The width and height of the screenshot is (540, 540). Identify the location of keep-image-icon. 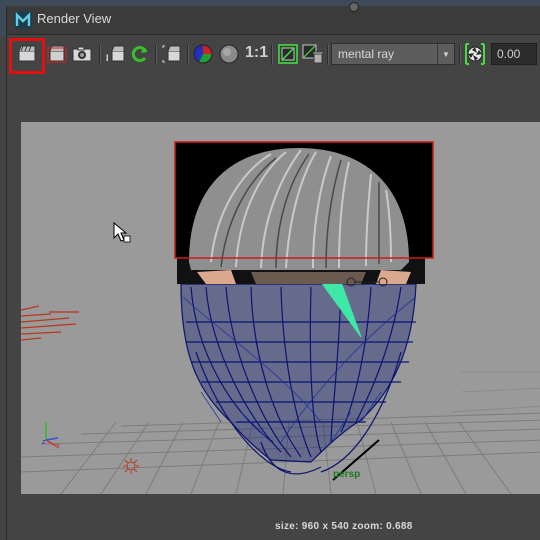
(288, 54).